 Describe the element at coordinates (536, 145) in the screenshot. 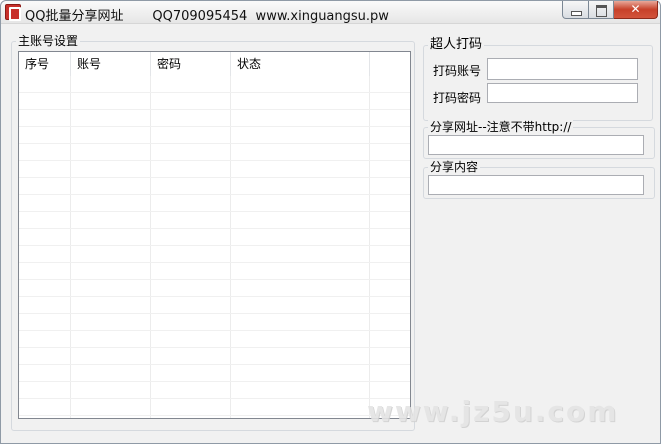

I see `share-url-input` at that location.